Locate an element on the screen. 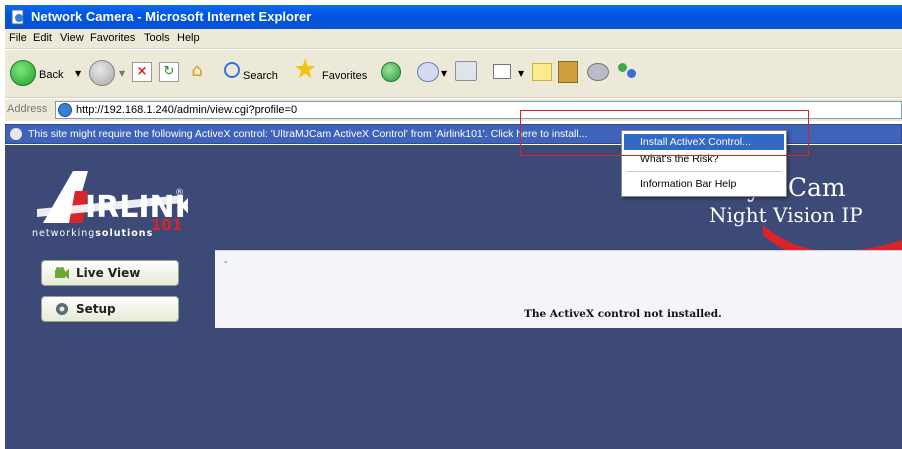  menu-view: View is located at coordinates (72, 38).